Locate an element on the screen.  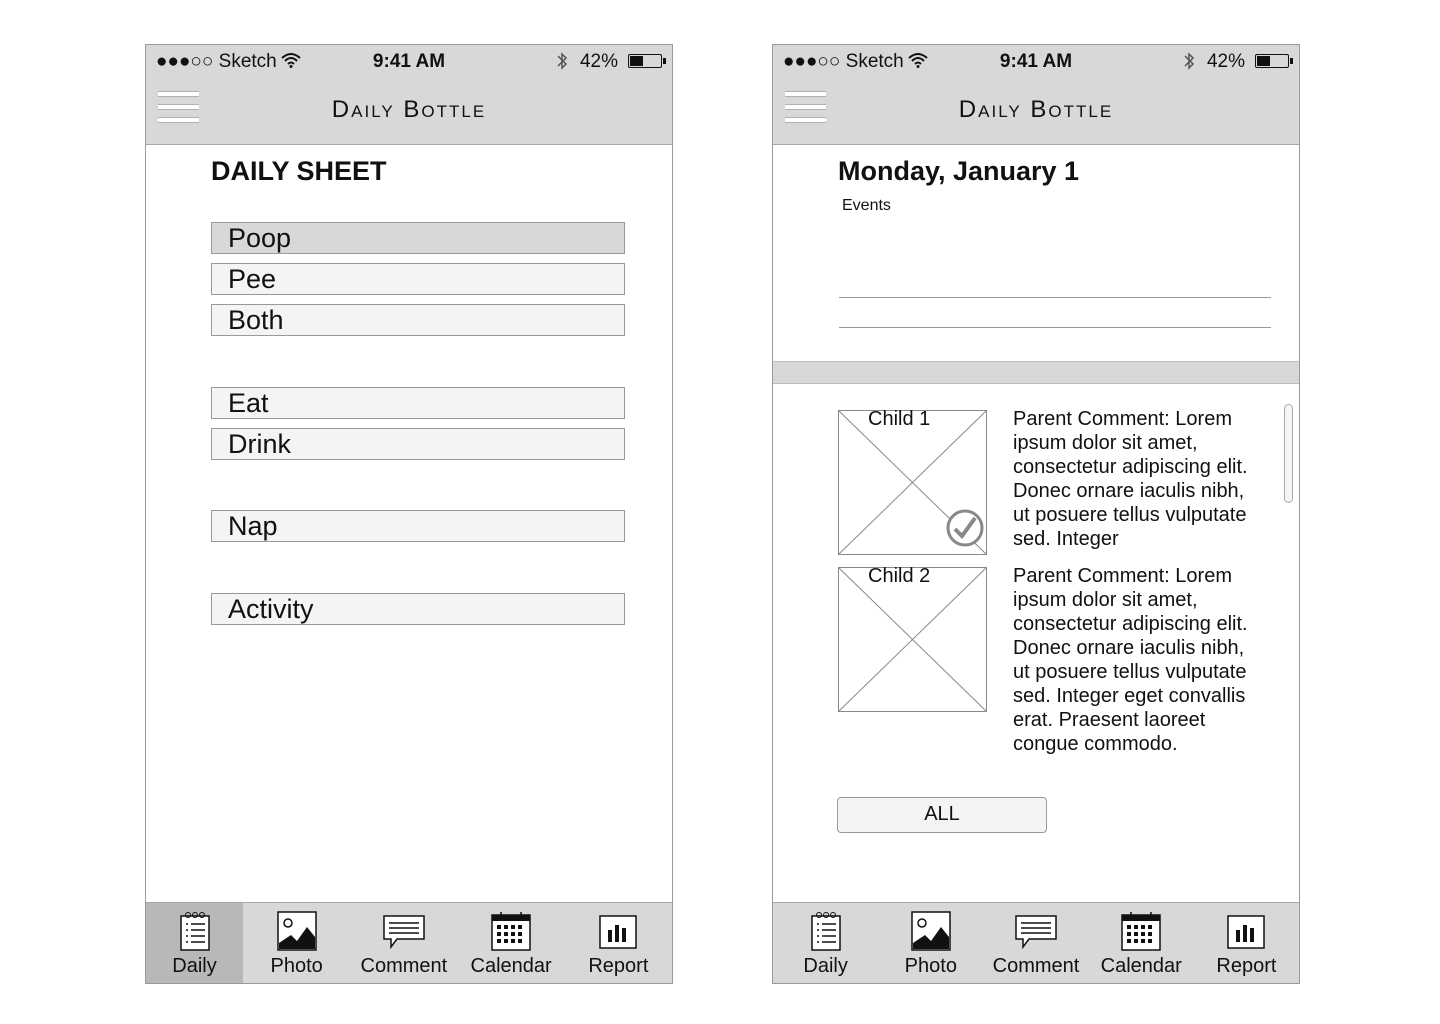
all-button: ALL is located at coordinates (942, 815).